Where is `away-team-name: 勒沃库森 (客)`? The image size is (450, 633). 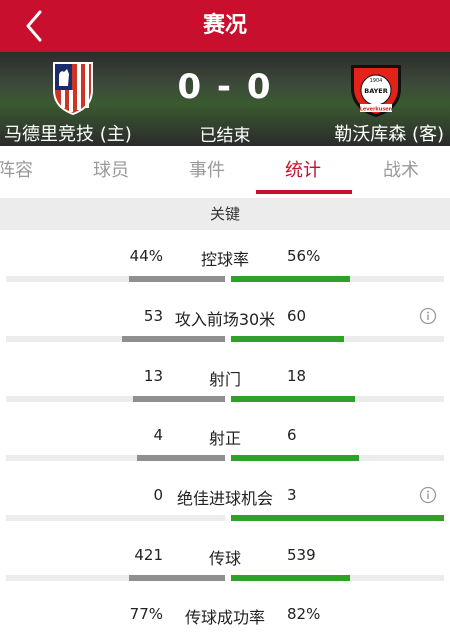 away-team-name: 勒沃库森 (客) is located at coordinates (389, 134).